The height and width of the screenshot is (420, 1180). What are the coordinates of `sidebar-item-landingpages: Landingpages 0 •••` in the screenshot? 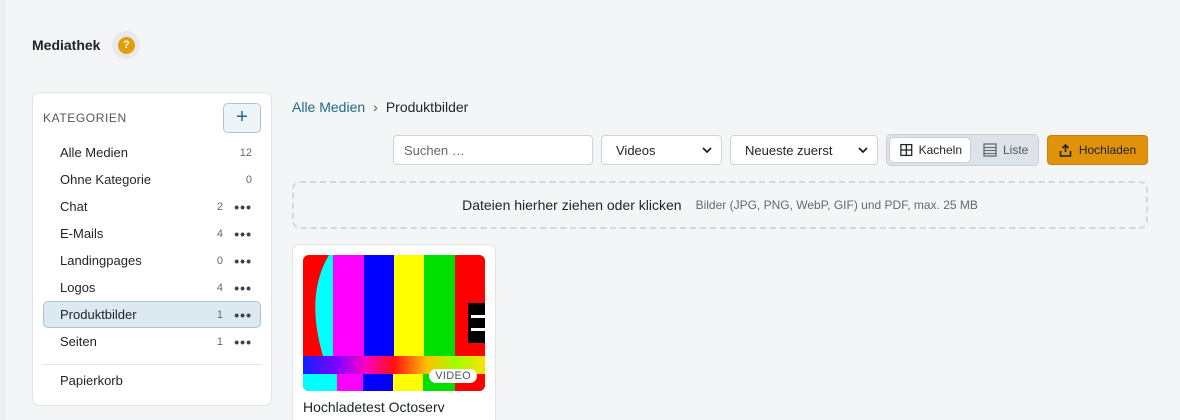 It's located at (152, 260).